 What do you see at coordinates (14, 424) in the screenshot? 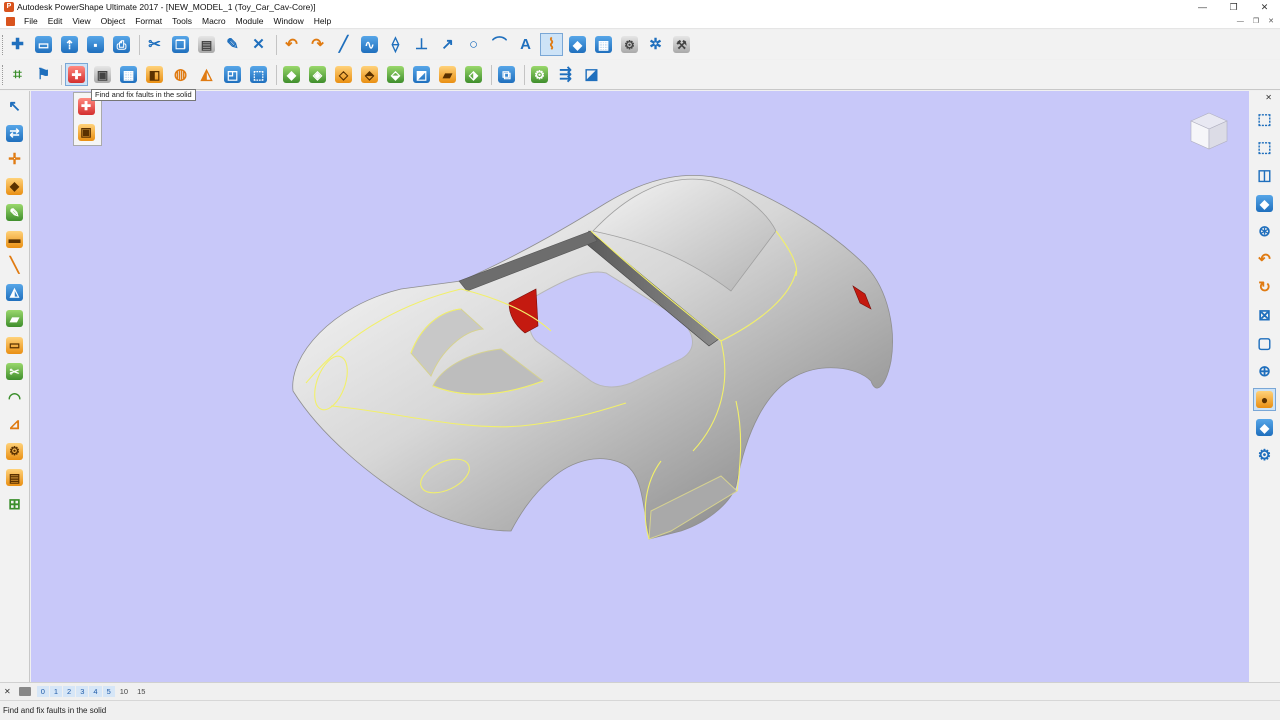
I see `electrode-tool-button: ⊿` at bounding box center [14, 424].